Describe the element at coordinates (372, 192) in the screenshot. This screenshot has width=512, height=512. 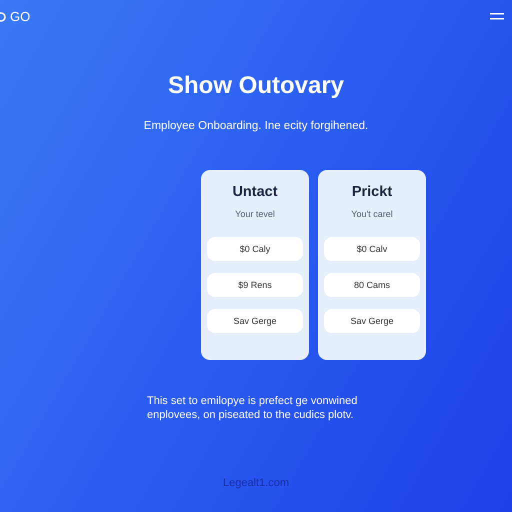
I see `card-title: Prickt` at that location.